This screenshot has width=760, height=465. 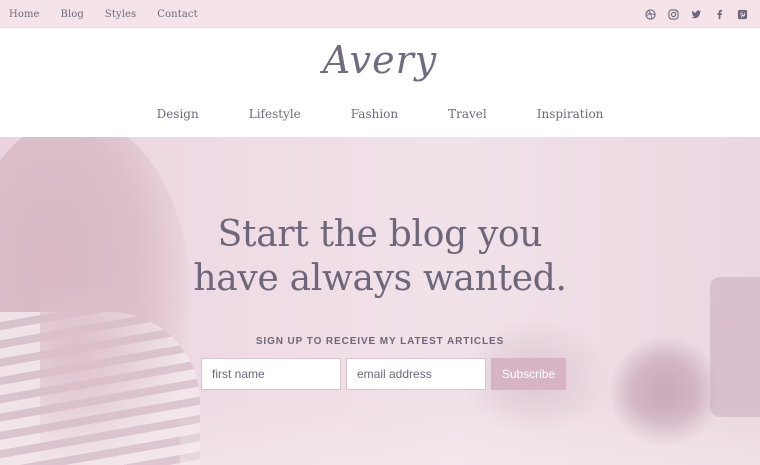 What do you see at coordinates (120, 14) in the screenshot?
I see `top-nav-styles: Styles` at bounding box center [120, 14].